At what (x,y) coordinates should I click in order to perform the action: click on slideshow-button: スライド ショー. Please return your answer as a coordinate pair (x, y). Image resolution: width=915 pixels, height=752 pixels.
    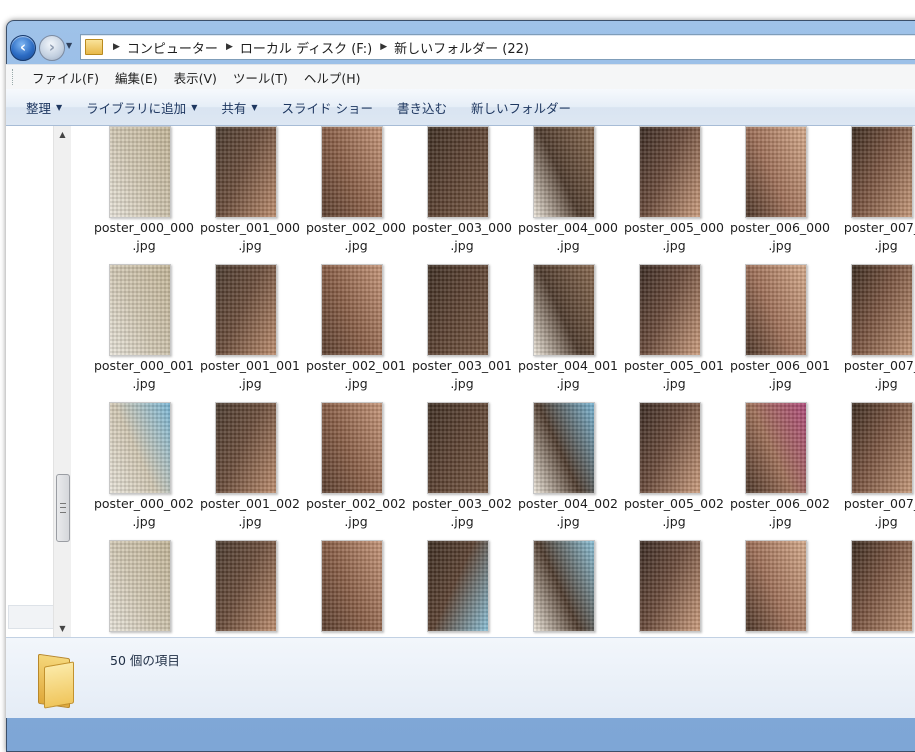
    Looking at the image, I should click on (327, 107).